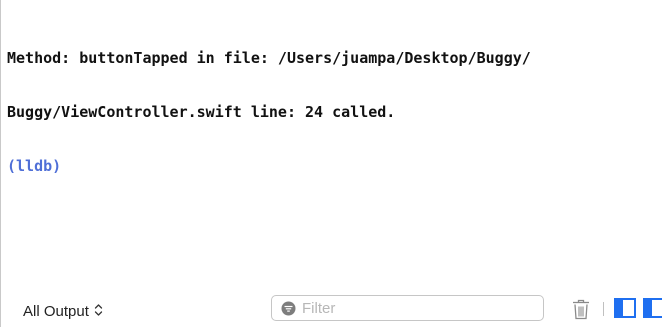 Image resolution: width=662 pixels, height=327 pixels. What do you see at coordinates (652, 308) in the screenshot?
I see `split-right-icon` at bounding box center [652, 308].